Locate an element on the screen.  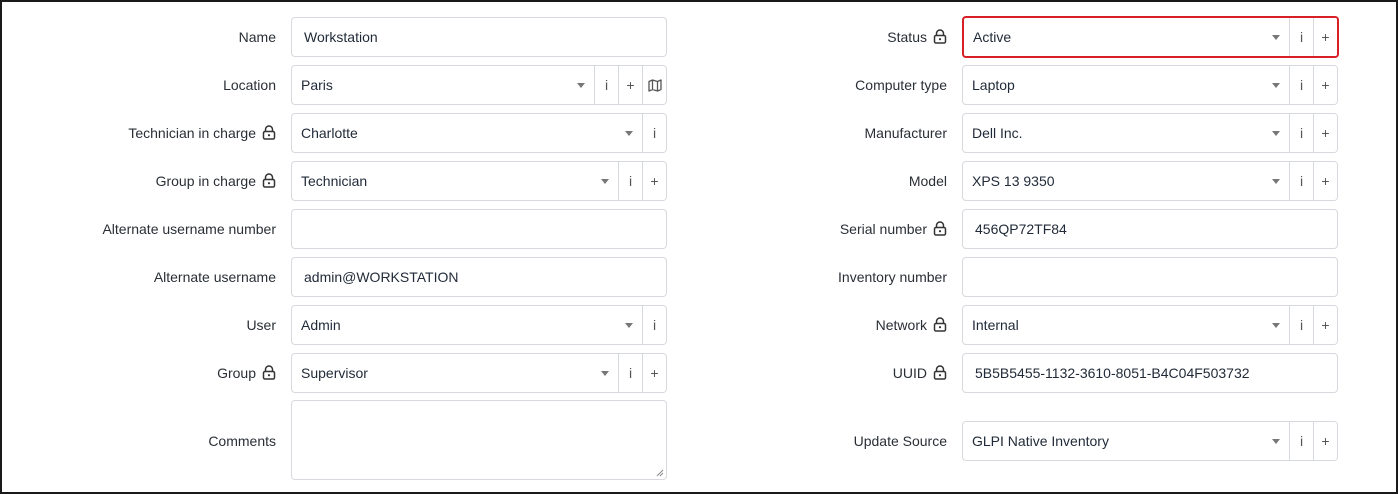
status-select: Active is located at coordinates (1126, 37).